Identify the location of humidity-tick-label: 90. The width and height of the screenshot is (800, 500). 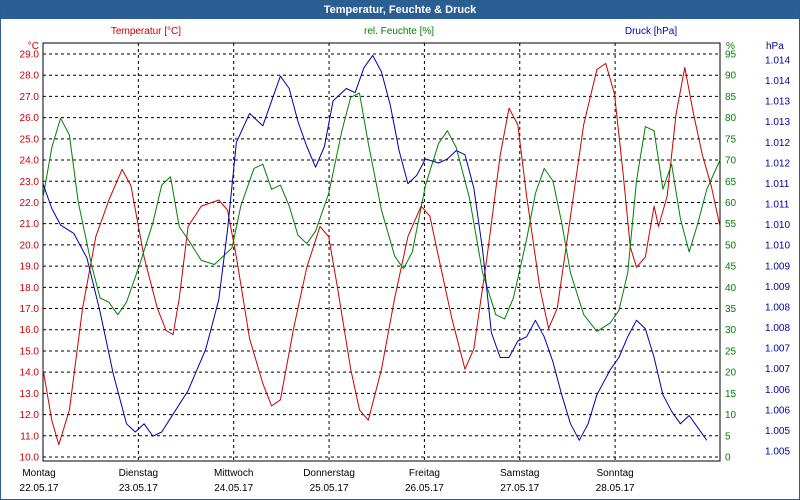
(731, 76).